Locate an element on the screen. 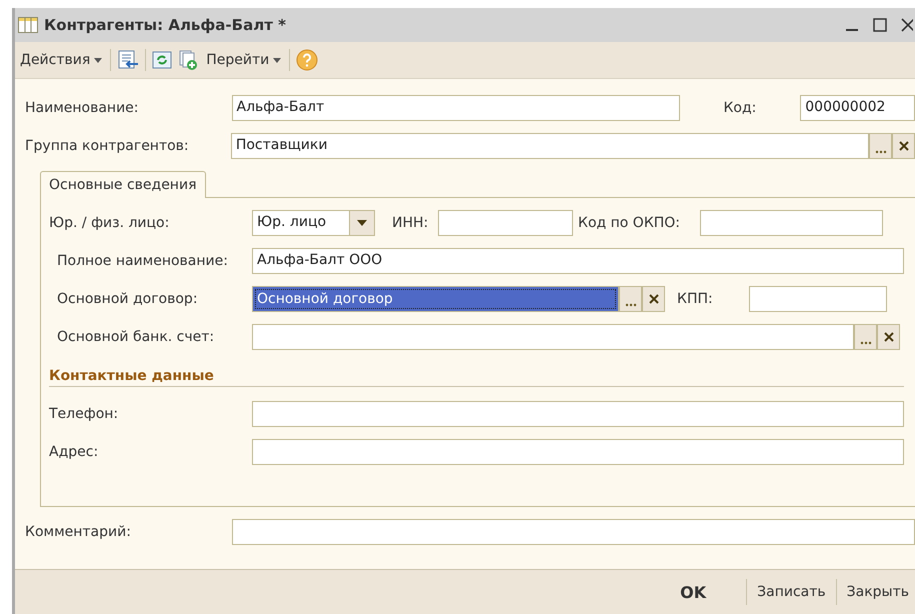 The width and height of the screenshot is (915, 614). name-field: Альфа-Балт is located at coordinates (456, 108).